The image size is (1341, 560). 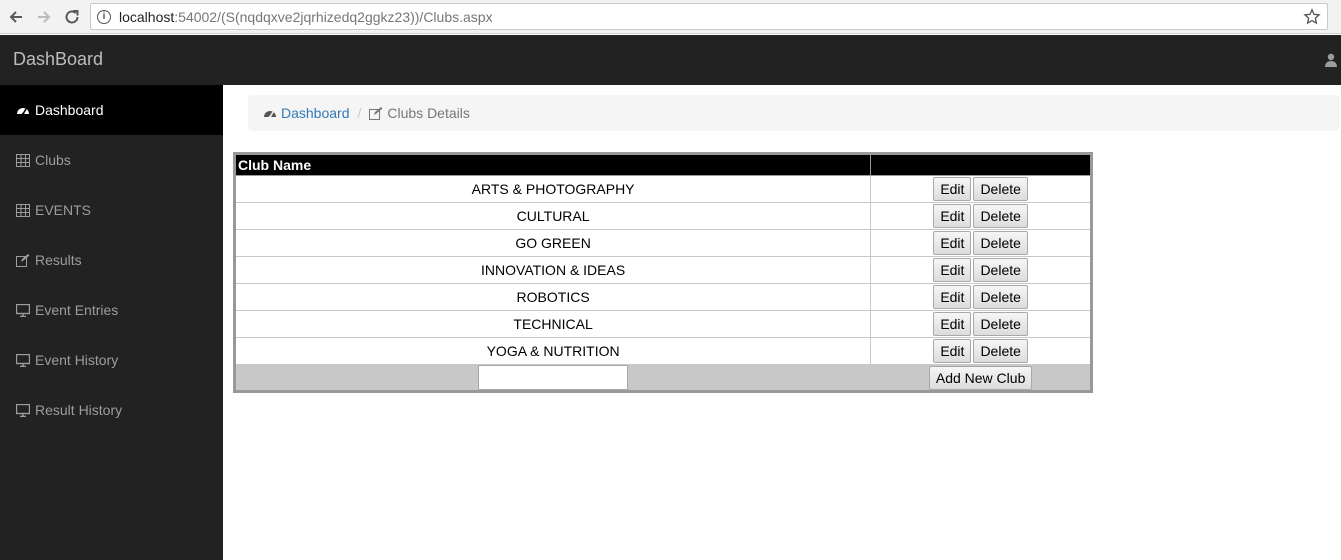 What do you see at coordinates (670, 60) in the screenshot?
I see `top-navbar: DashBoard` at bounding box center [670, 60].